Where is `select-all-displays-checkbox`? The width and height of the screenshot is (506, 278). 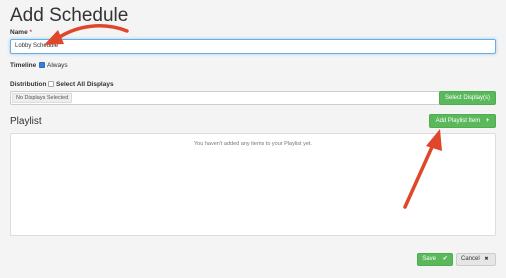
select-all-displays-checkbox is located at coordinates (51, 84).